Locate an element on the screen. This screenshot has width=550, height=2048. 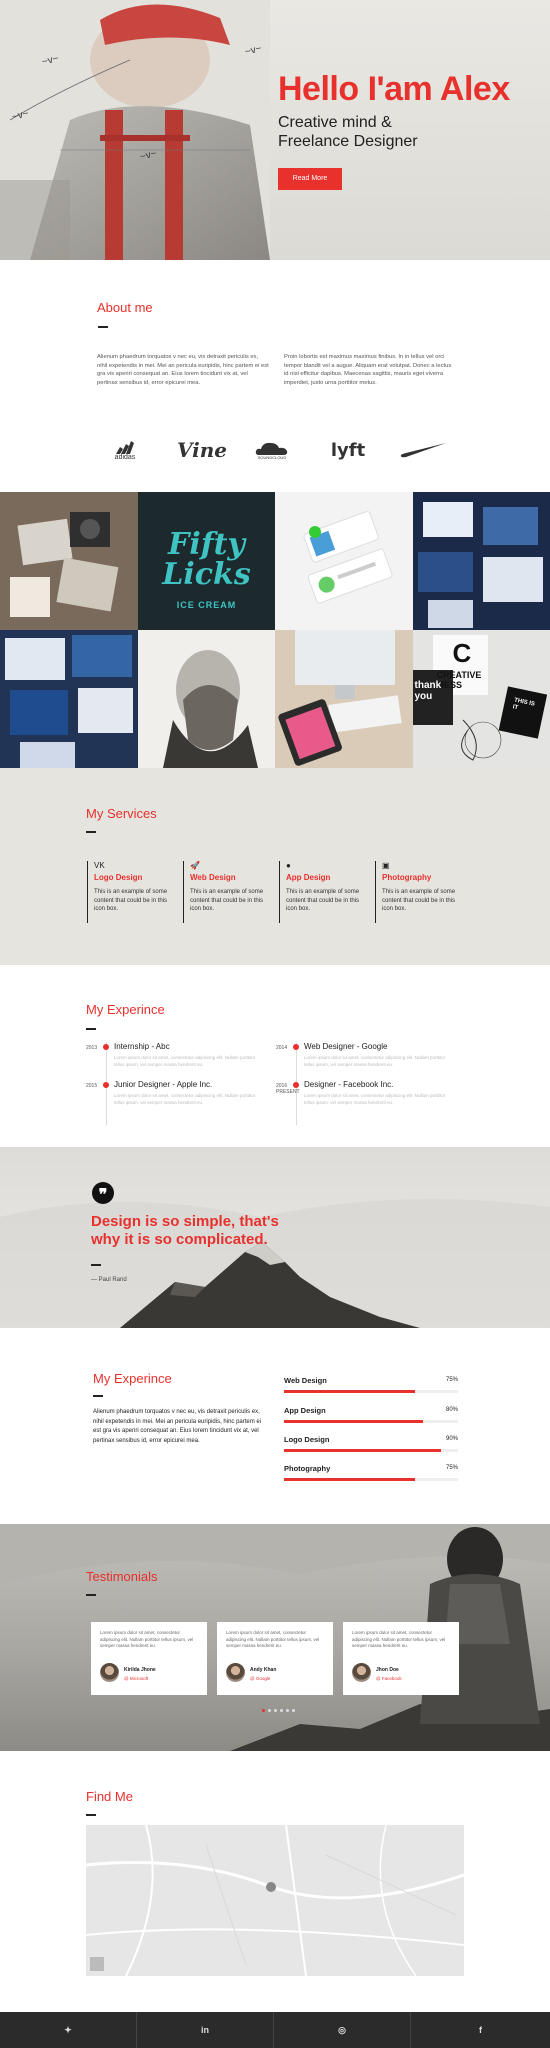
skill-bar: App Design 80% is located at coordinates (371, 1418).